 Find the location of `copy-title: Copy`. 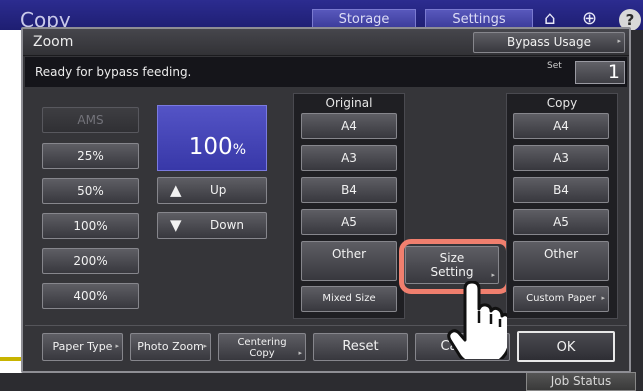

copy-title: Copy is located at coordinates (562, 103).